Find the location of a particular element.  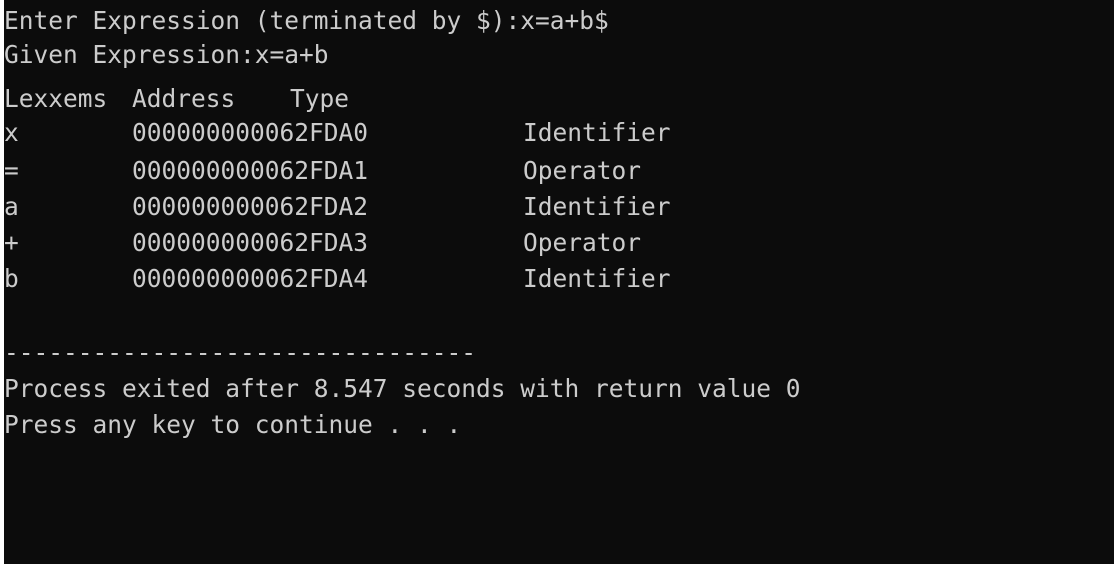

address-cell: 000000000062FDA1 is located at coordinates (250, 170).